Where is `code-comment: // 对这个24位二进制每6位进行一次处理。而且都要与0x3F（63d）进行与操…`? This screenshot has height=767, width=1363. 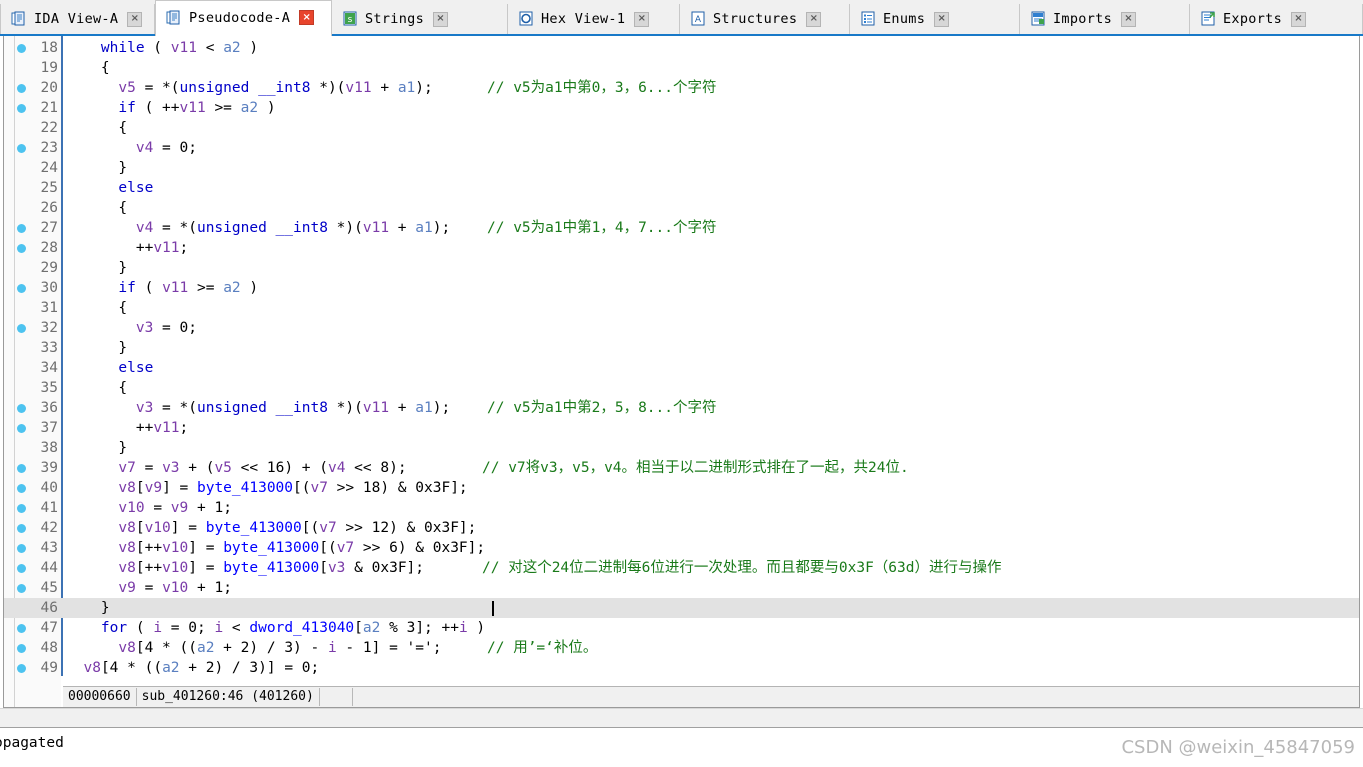 code-comment: // 对这个24位二进制每6位进行一次处理。而且都要与0x3F（63d）进行与操… is located at coordinates (741, 568).